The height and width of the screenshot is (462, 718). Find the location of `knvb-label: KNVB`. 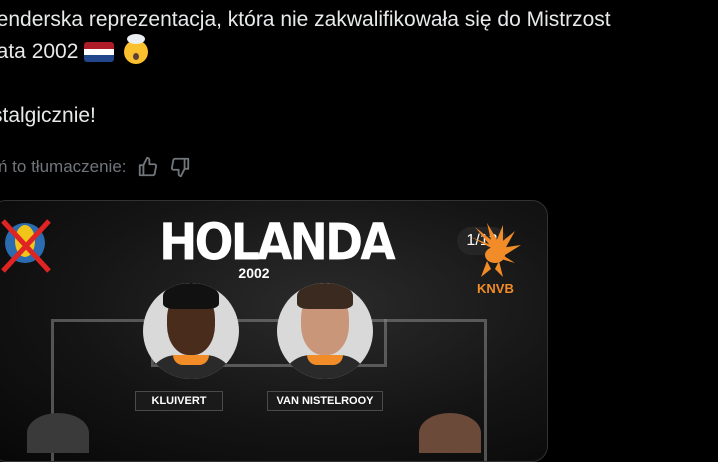

knvb-label: KNVB is located at coordinates (495, 288).